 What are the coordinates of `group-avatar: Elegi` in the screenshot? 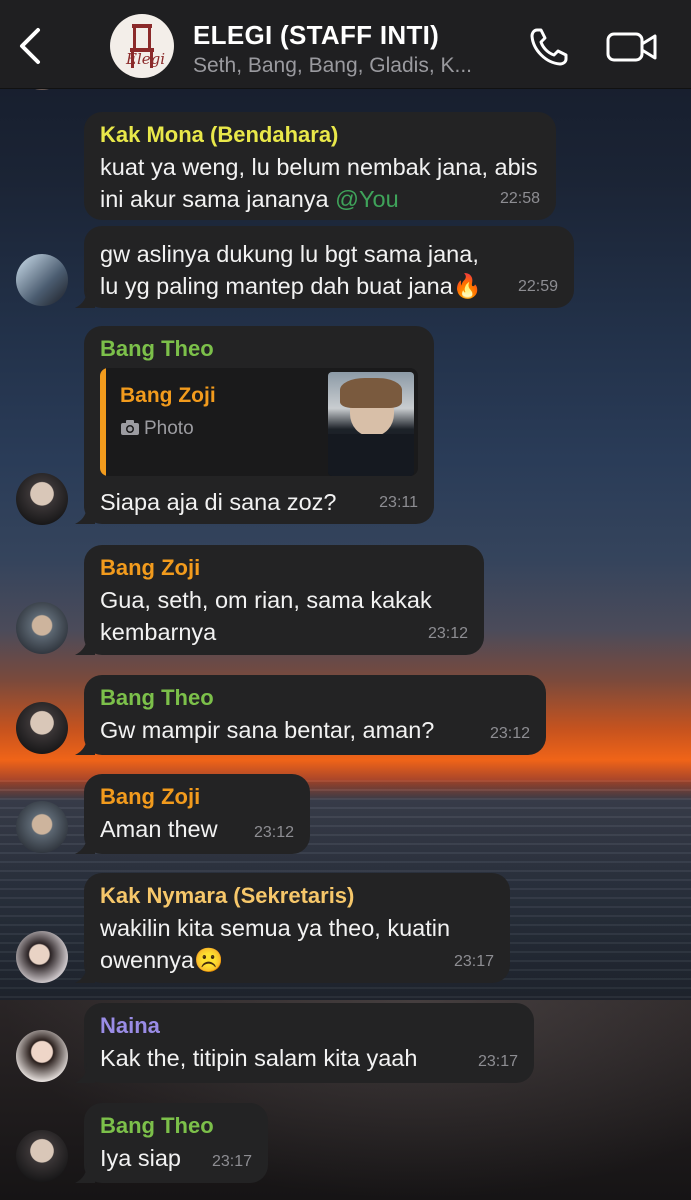 It's located at (142, 46).